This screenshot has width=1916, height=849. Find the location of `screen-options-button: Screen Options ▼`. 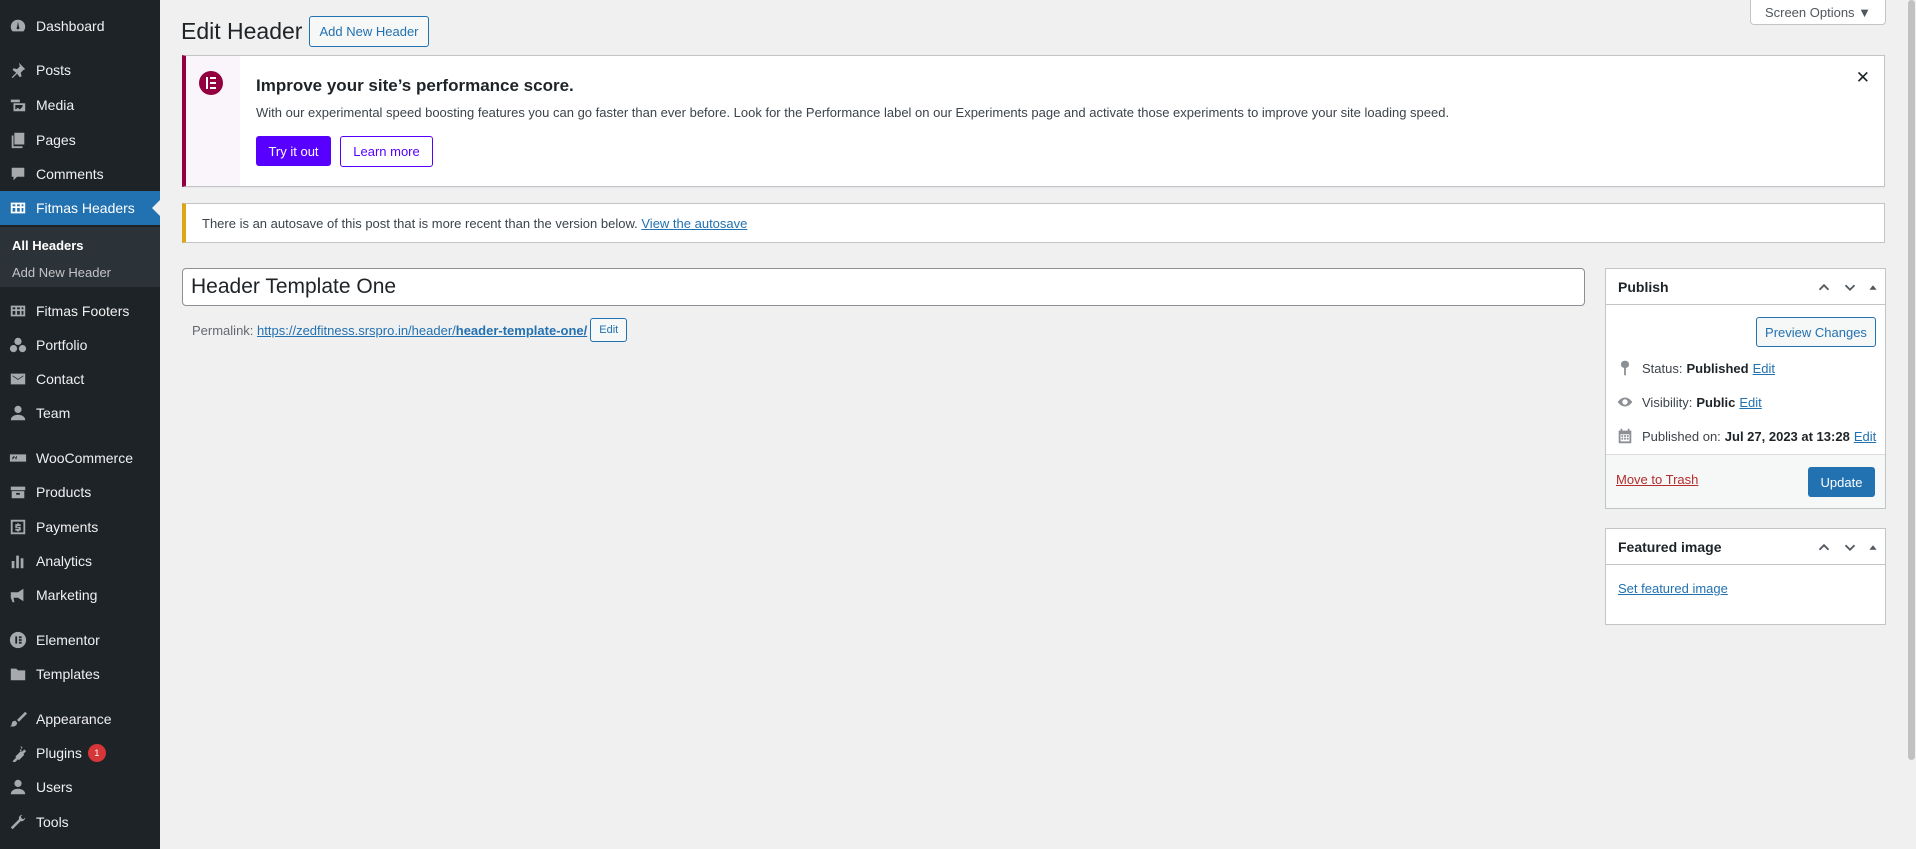

screen-options-button: Screen Options ▼ is located at coordinates (1818, 12).